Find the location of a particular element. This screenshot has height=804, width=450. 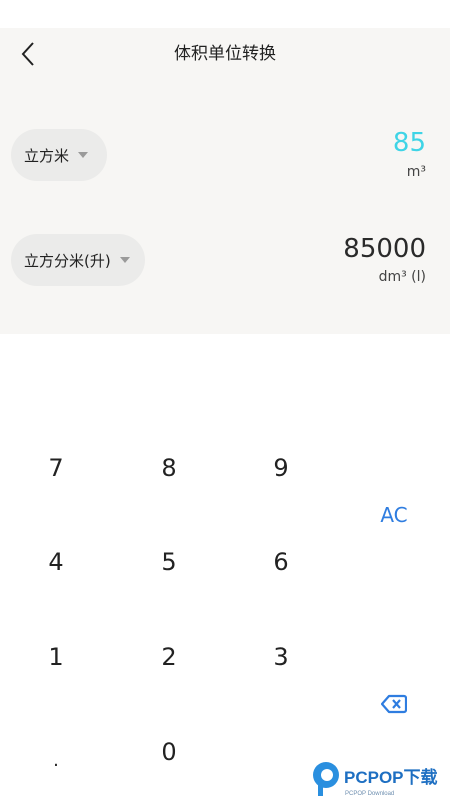

watermark-logo: PCPOP下载 PCPOP Download is located at coordinates (380, 779).